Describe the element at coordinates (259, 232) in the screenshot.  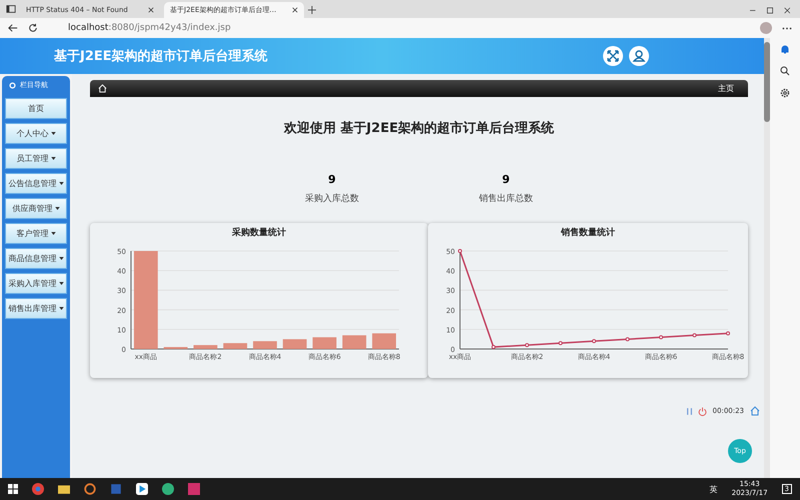
I see `chart-title: 采购数量统计` at that location.